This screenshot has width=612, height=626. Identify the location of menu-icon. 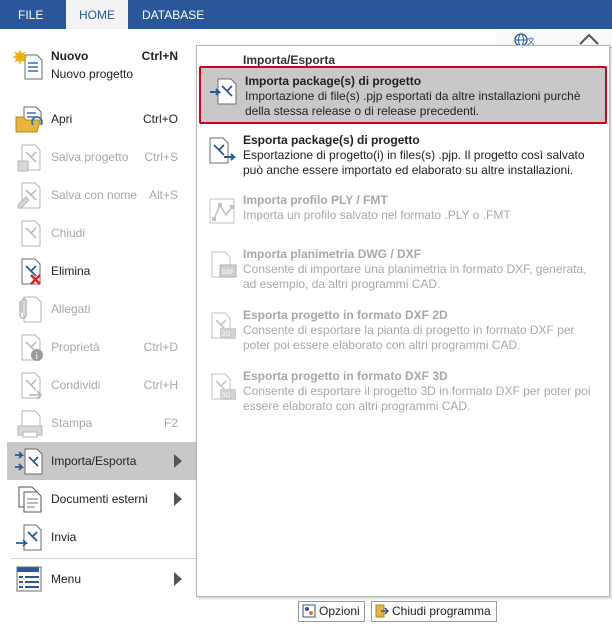
(29, 579).